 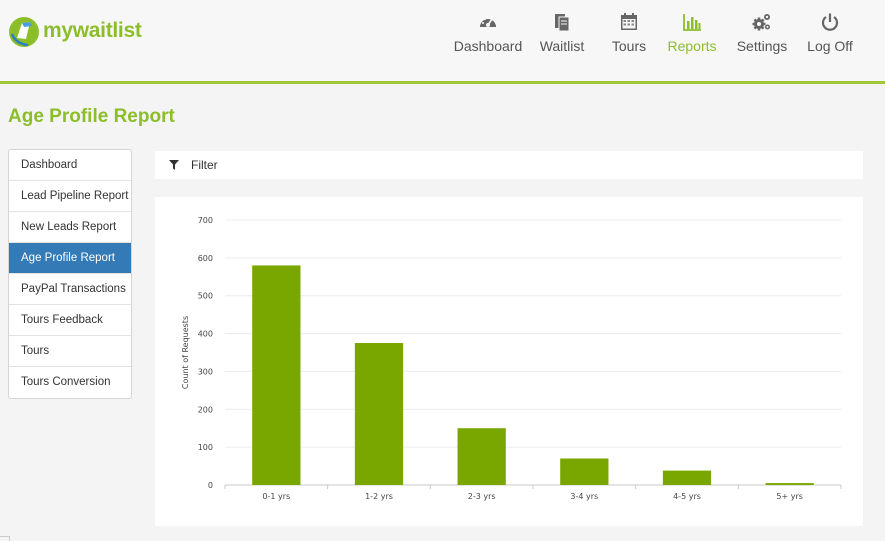 What do you see at coordinates (830, 46) in the screenshot?
I see `nav-label: Log Off` at bounding box center [830, 46].